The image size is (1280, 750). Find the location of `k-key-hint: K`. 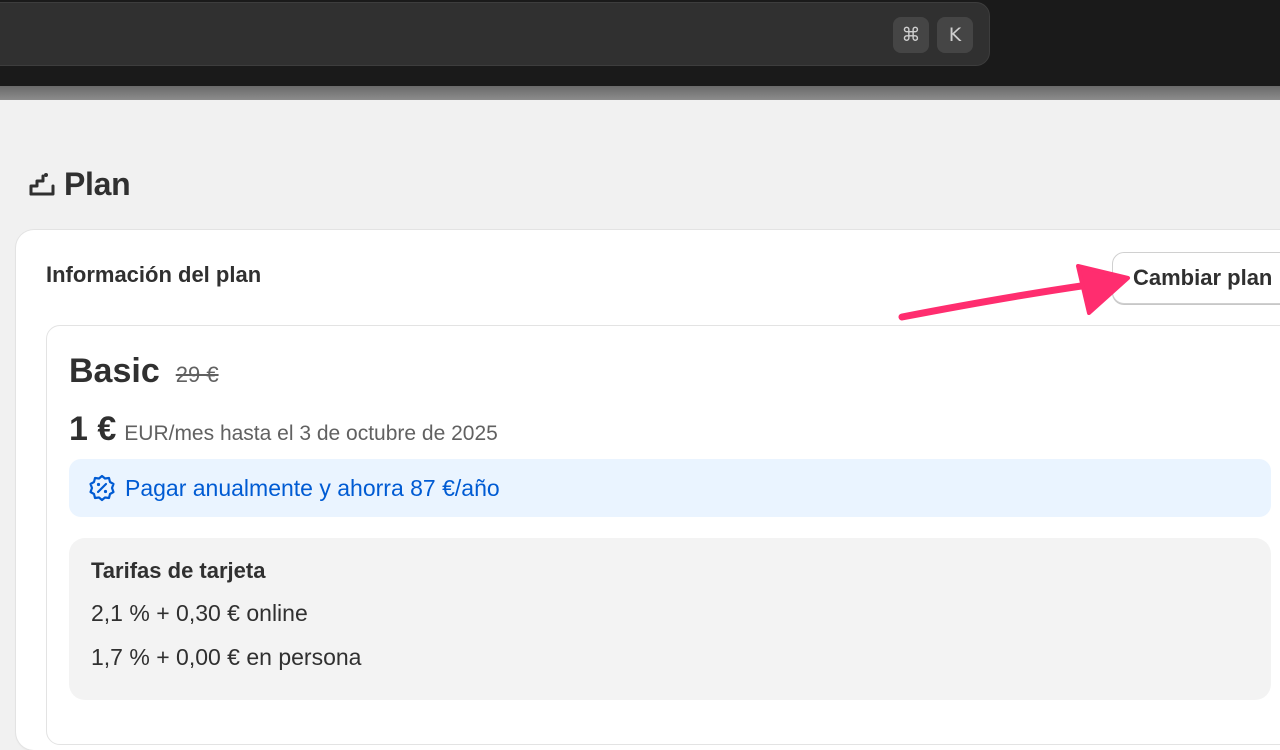

k-key-hint: K is located at coordinates (955, 35).